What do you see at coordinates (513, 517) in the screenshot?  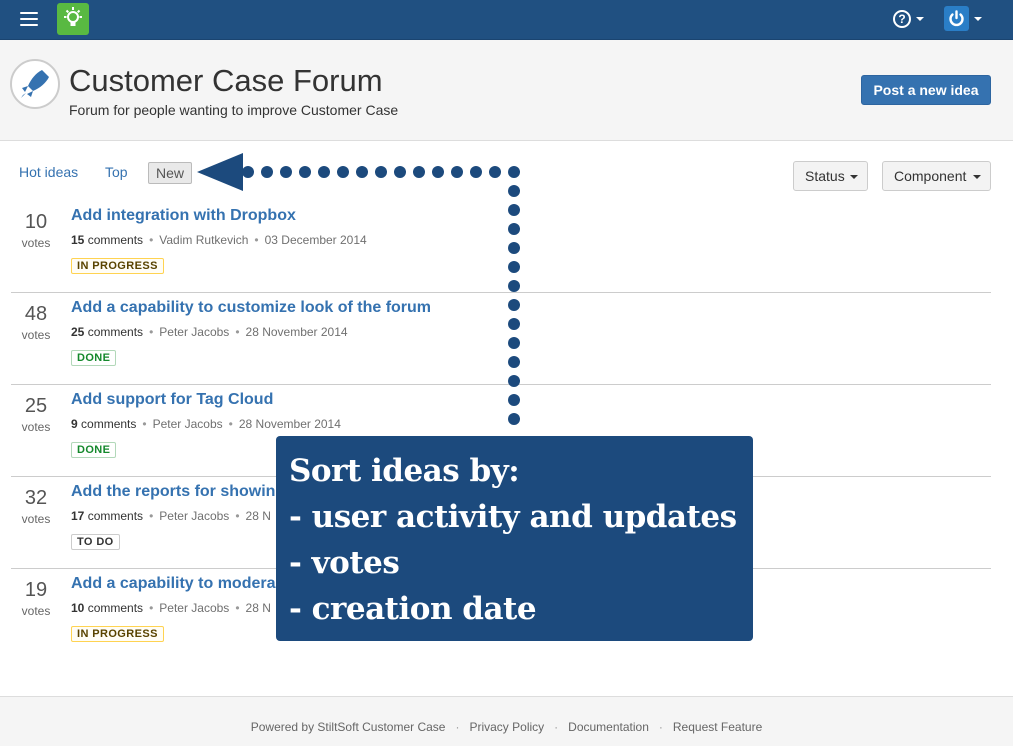 I see `callout-line: - user activity and updates` at bounding box center [513, 517].